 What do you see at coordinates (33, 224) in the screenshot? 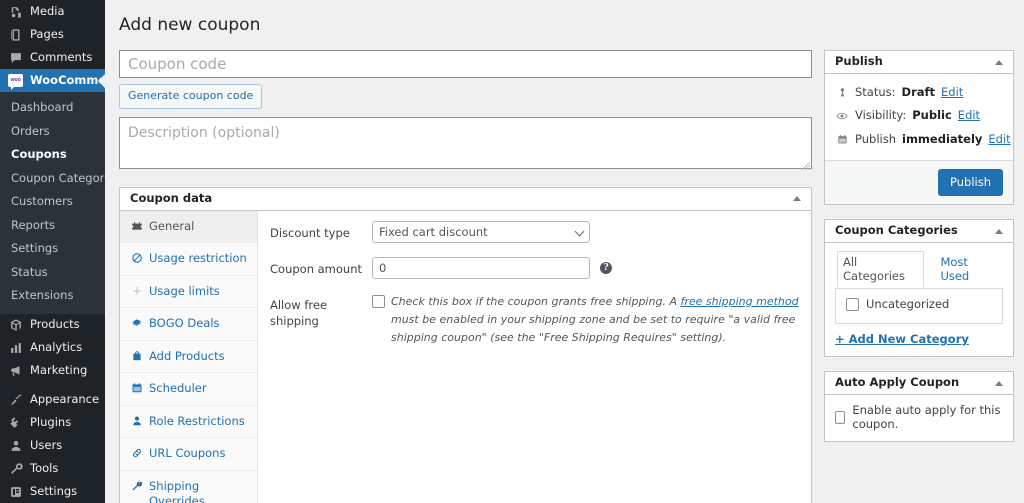
I see `submenu-label: Reports` at bounding box center [33, 224].